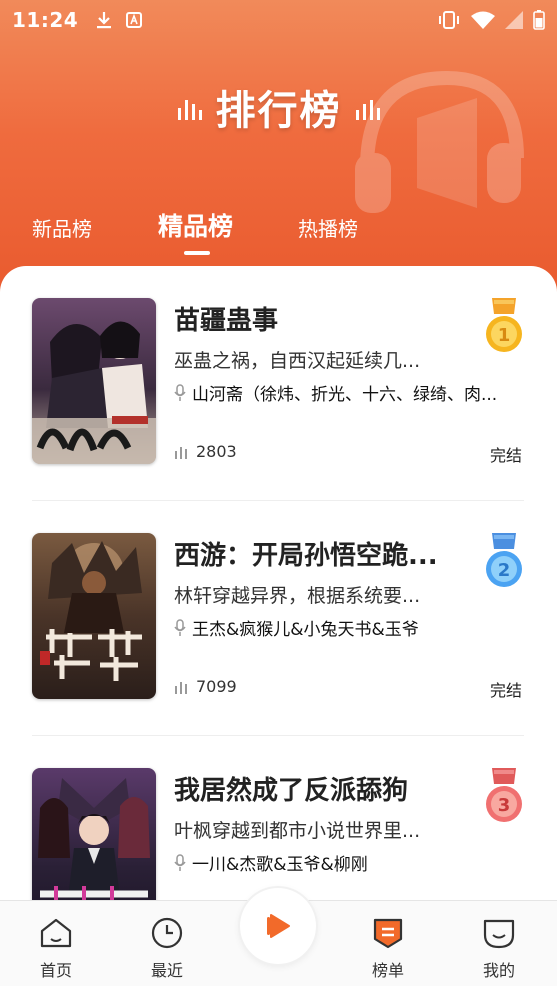 The image size is (557, 986). Describe the element at coordinates (56, 933) in the screenshot. I see `home-icon` at that location.